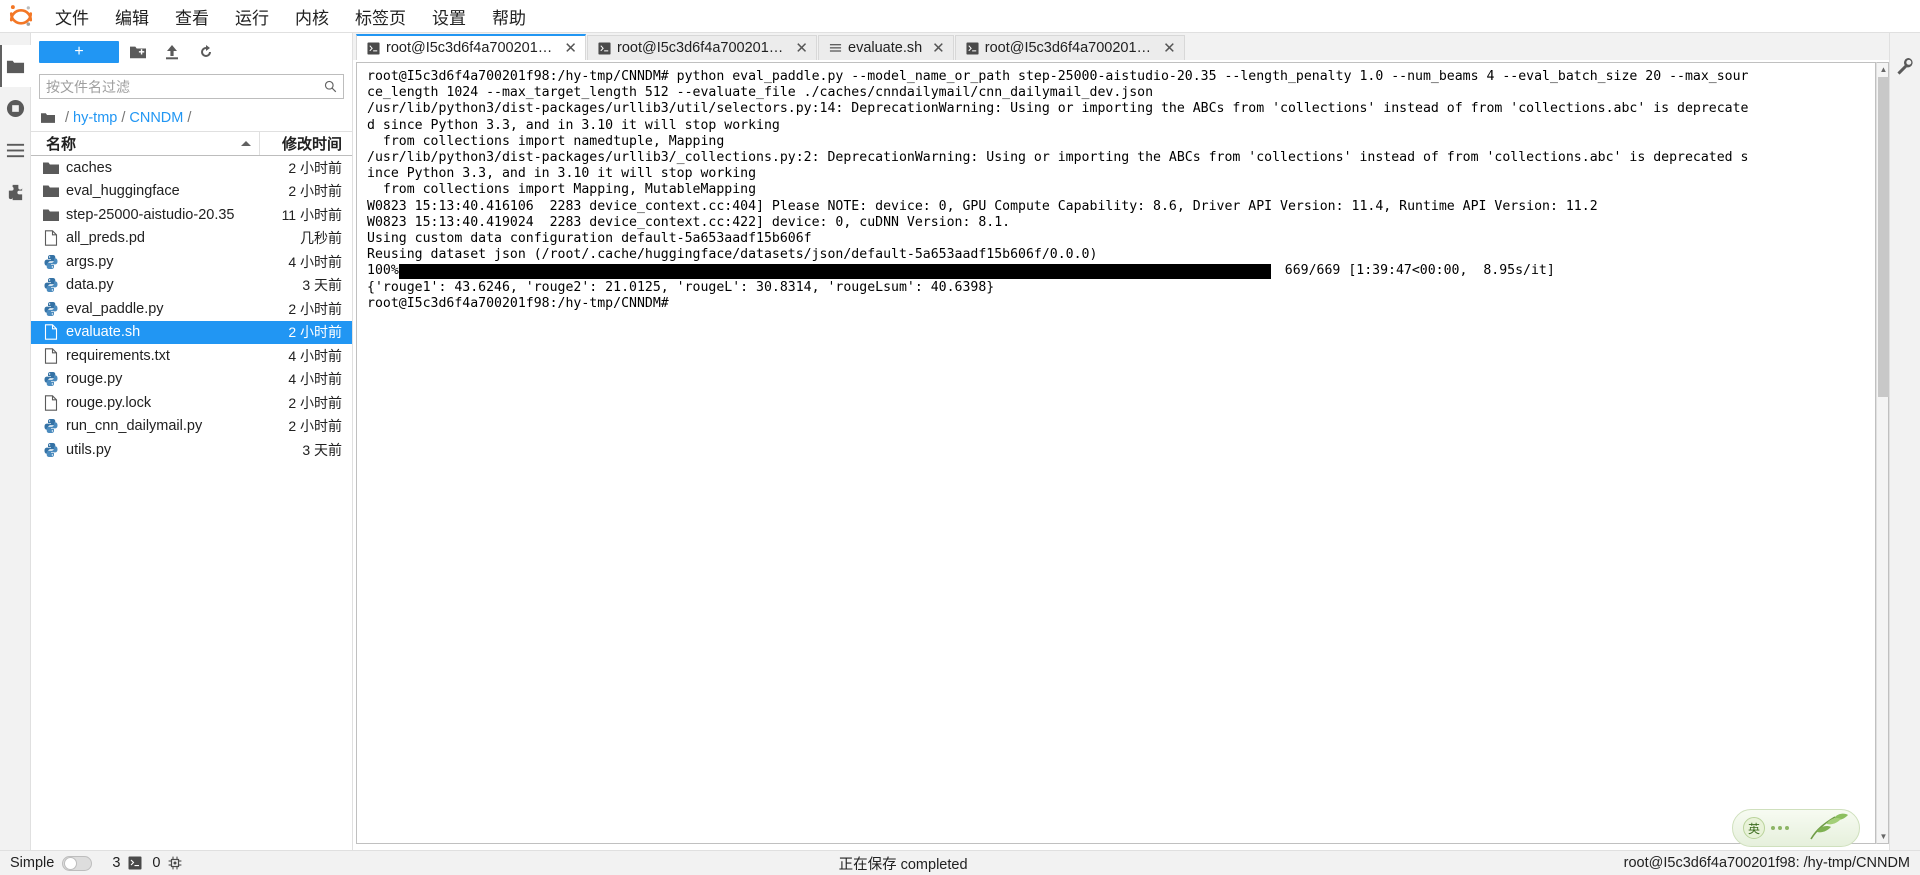 This screenshot has width=1920, height=875. Describe the element at coordinates (15, 66) in the screenshot. I see `sidebar-item-file-browser` at that location.